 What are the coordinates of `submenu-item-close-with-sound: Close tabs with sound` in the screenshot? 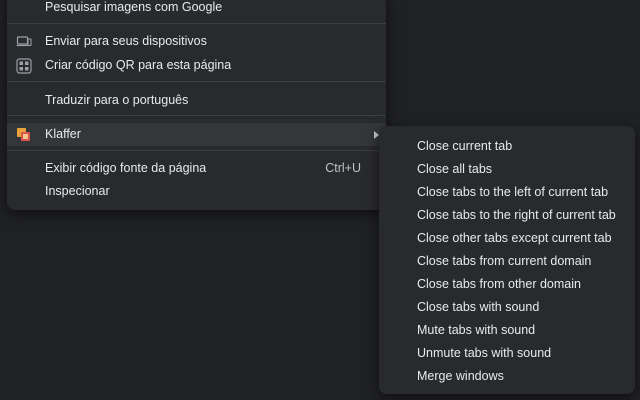 It's located at (507, 307).